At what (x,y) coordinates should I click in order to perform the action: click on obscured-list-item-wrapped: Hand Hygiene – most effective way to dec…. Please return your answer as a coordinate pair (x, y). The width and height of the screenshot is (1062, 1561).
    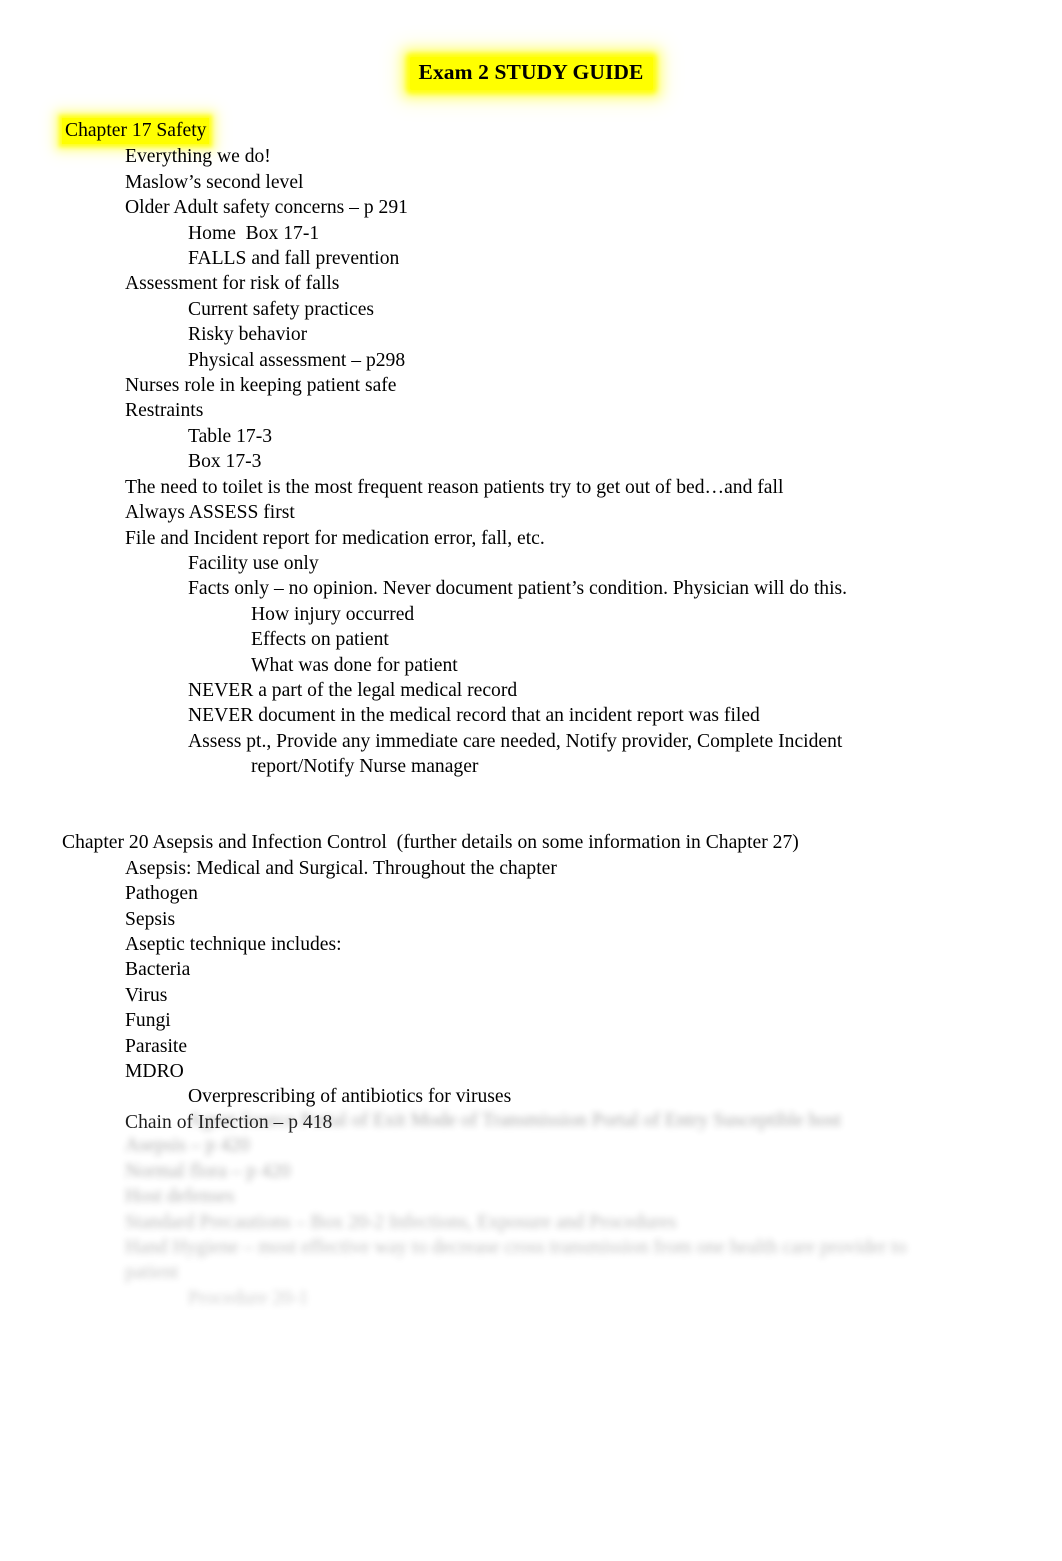
    Looking at the image, I should click on (518, 1260).